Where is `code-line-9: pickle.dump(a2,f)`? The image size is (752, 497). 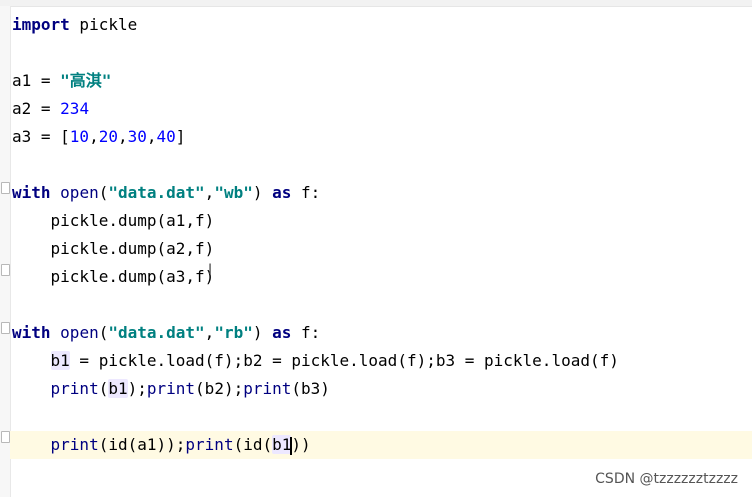 code-line-9: pickle.dump(a2,f) is located at coordinates (113, 249).